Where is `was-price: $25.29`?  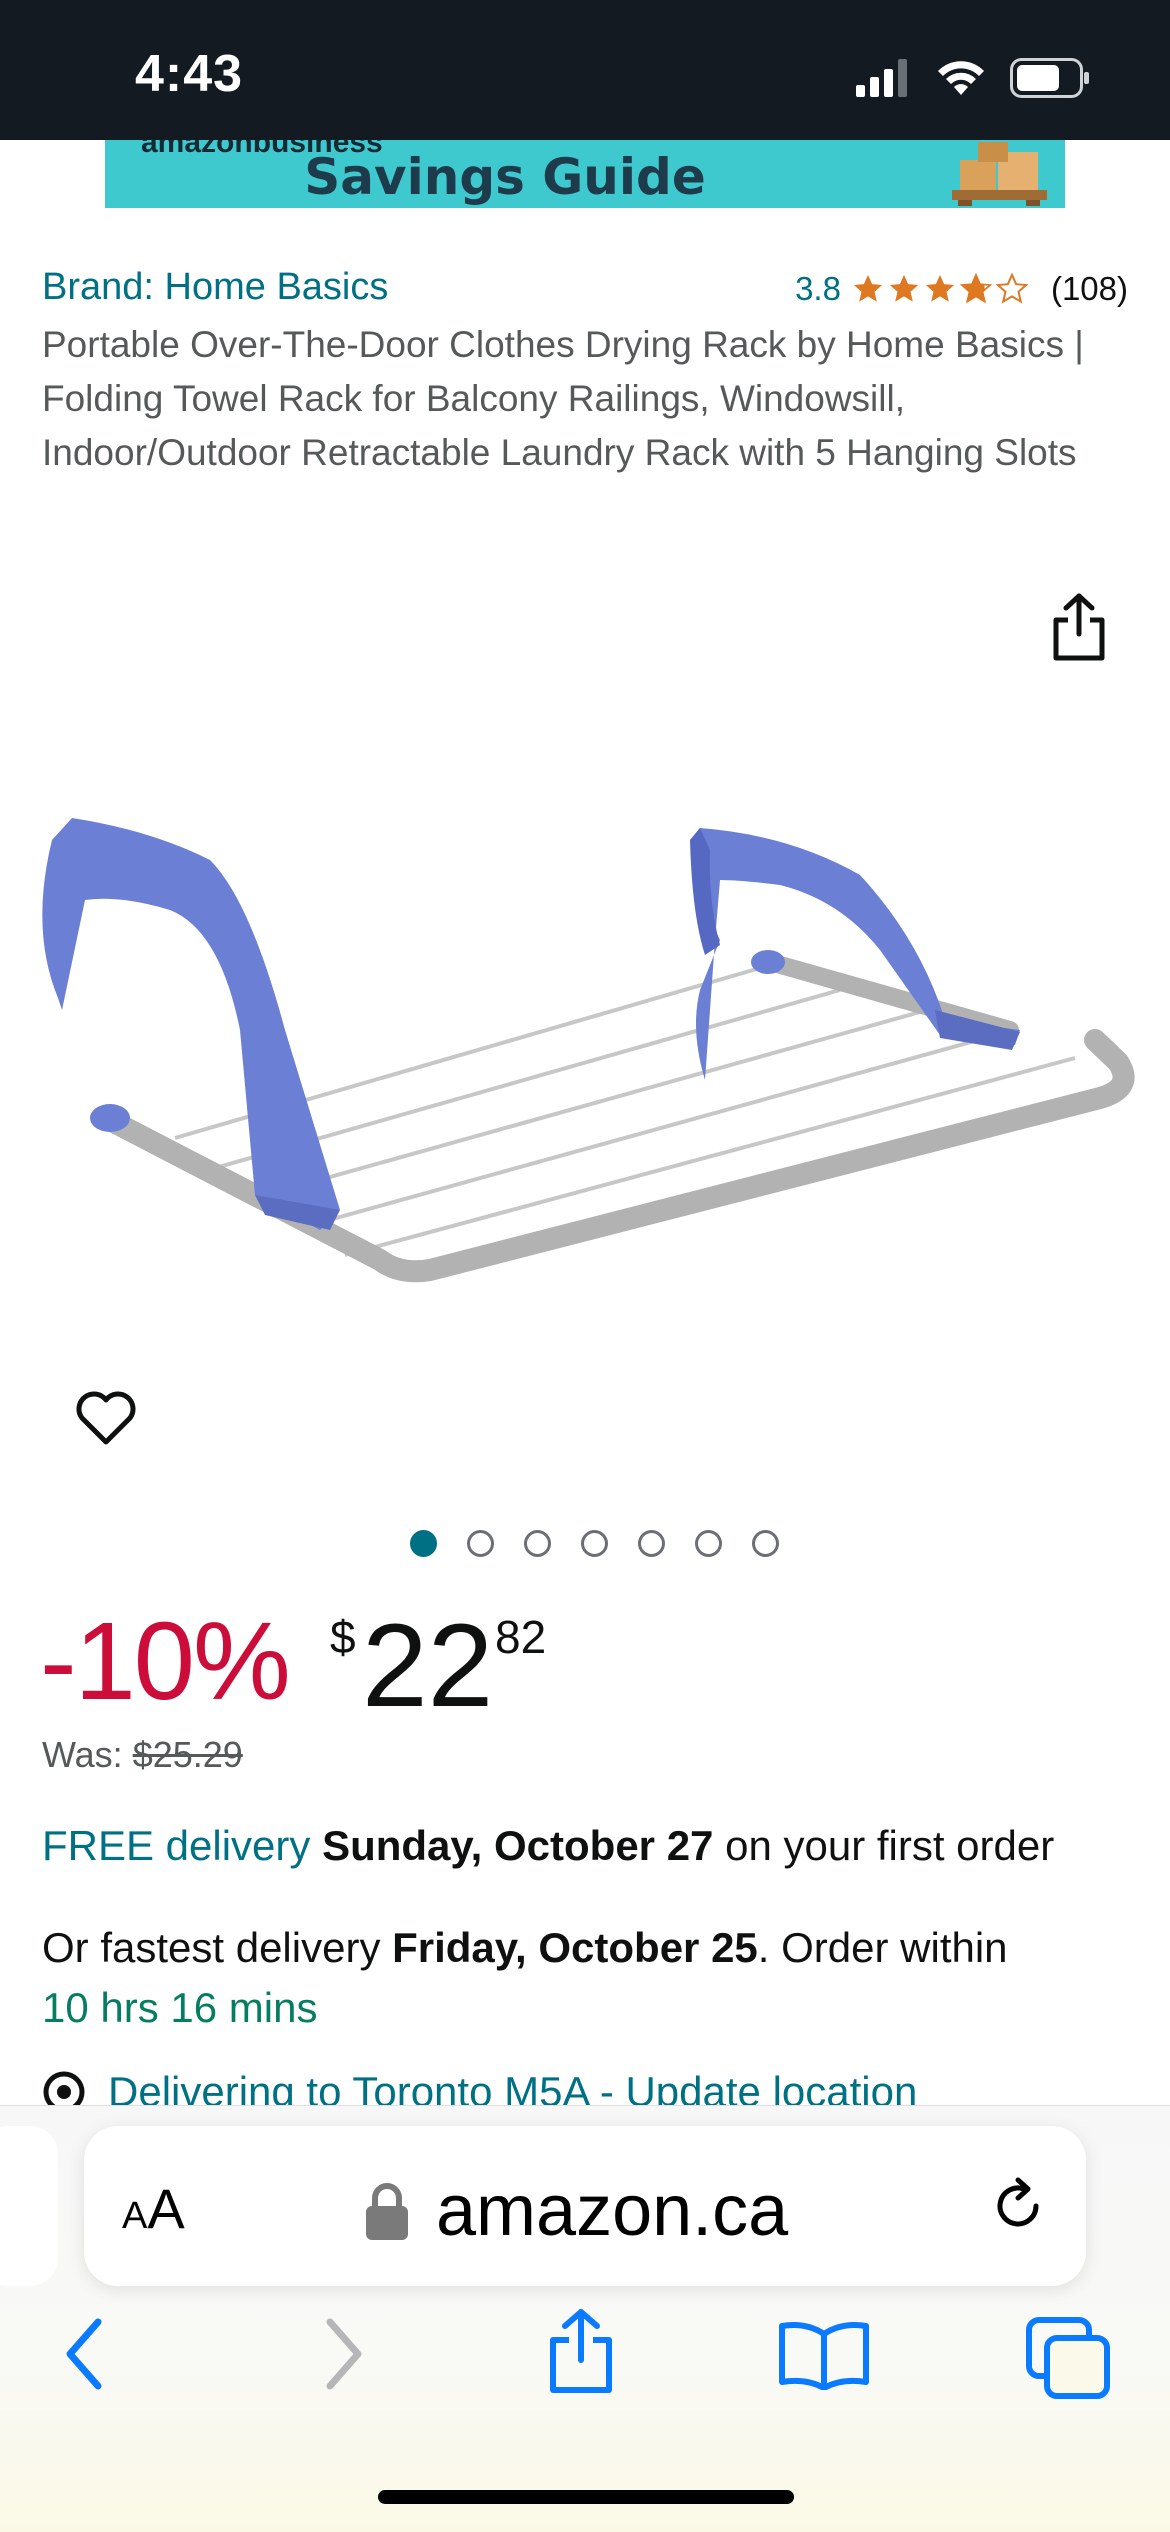
was-price: $25.29 is located at coordinates (187, 1754).